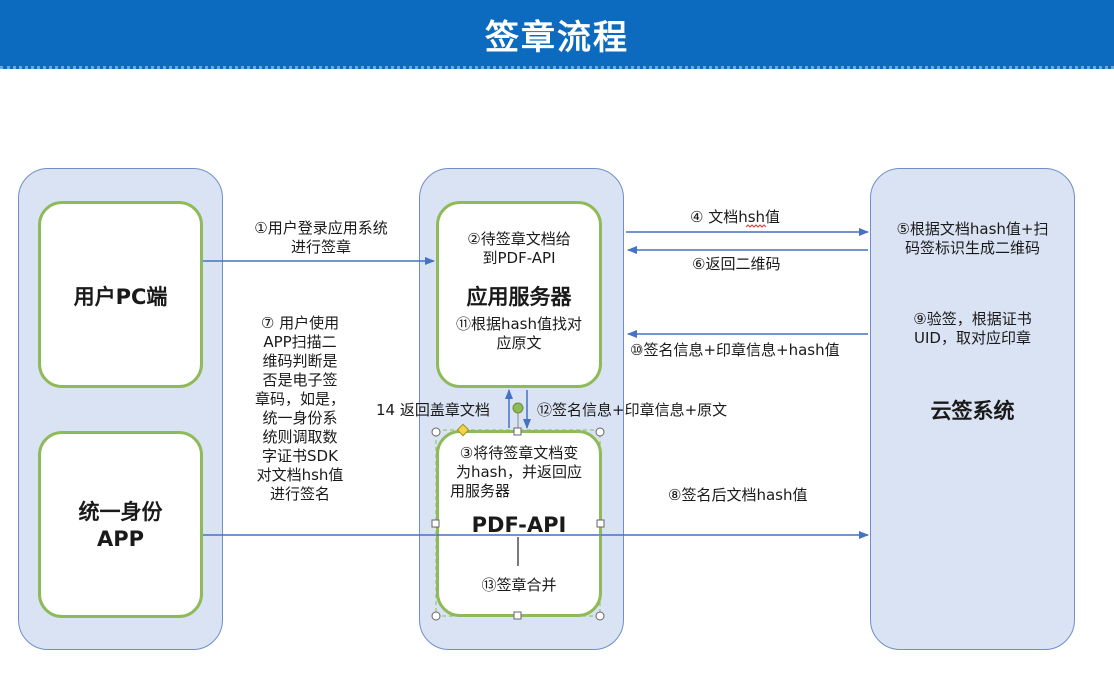 The width and height of the screenshot is (1114, 673). I want to click on identity-app-box: 统一身份 APP, so click(120, 524).